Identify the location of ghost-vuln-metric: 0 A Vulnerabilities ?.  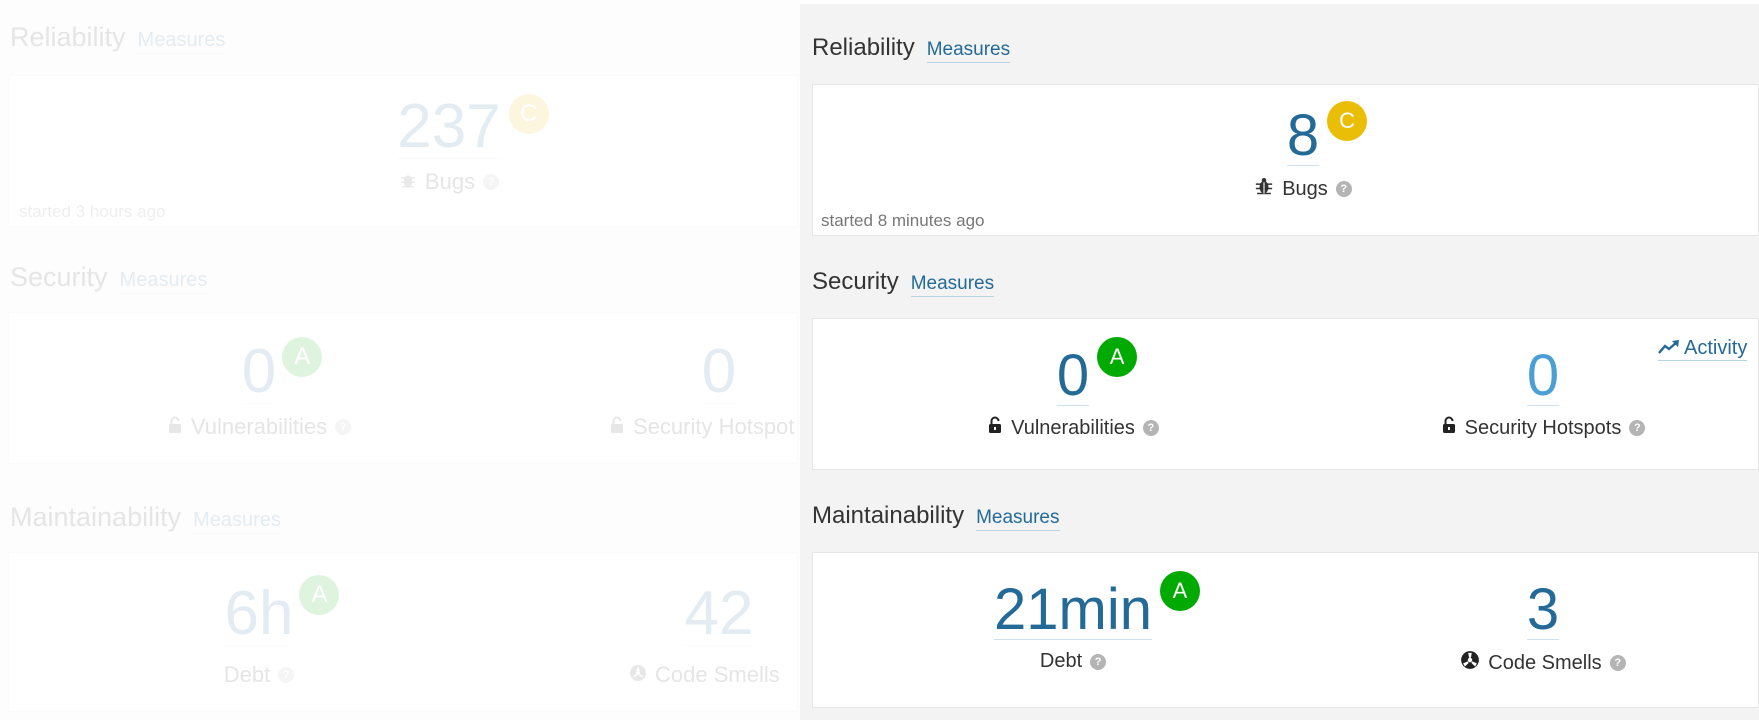
(259, 388).